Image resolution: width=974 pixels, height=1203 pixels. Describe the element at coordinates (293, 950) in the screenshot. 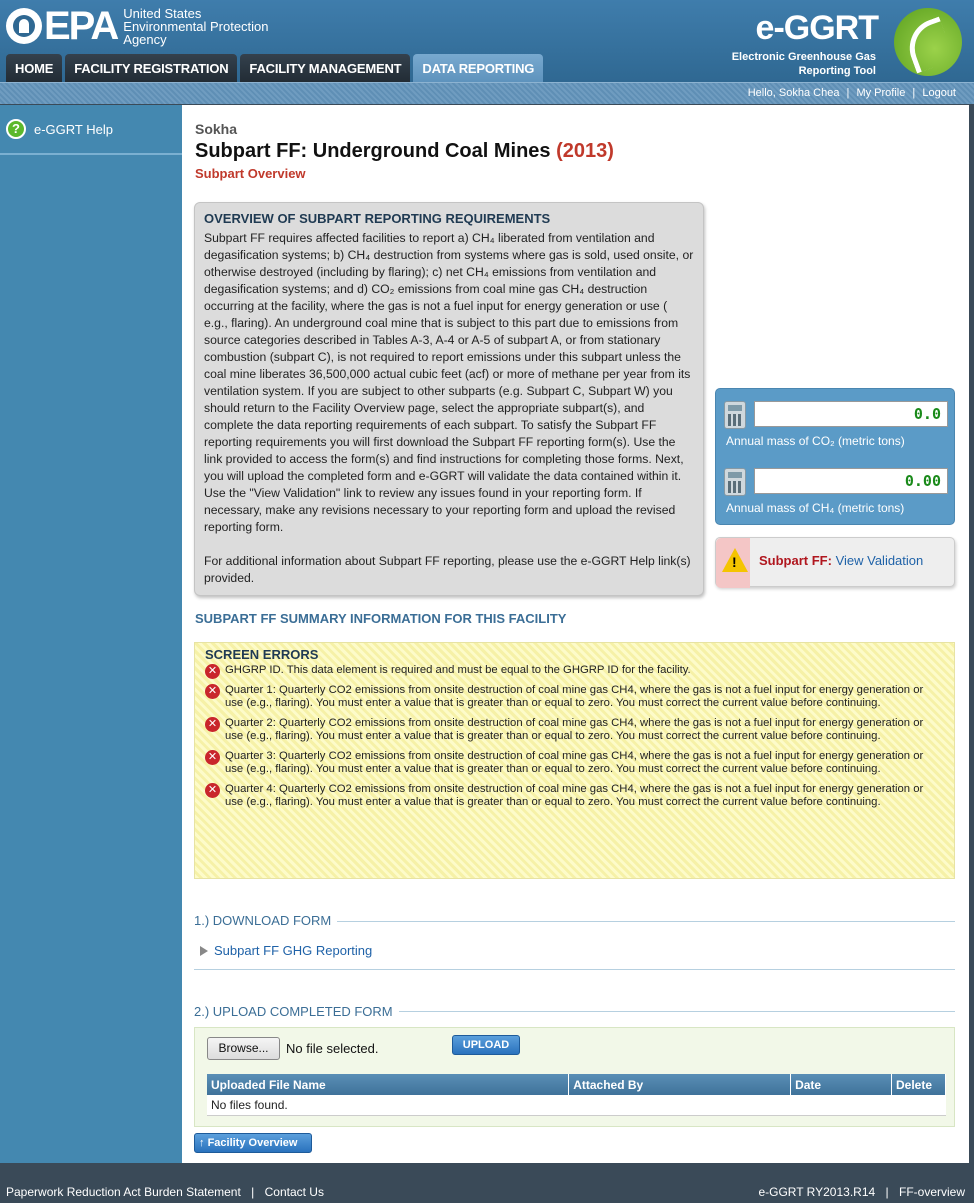

I see `download-form-label: Subpart FF GHG Reporting` at that location.